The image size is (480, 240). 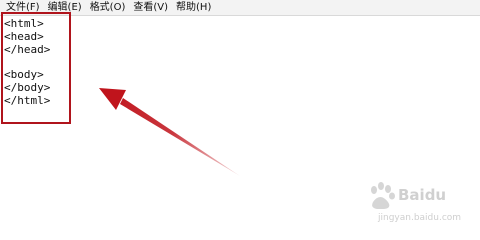 I want to click on baidu-watermark: Baidu jingyan.baidu.com, so click(x=416, y=202).